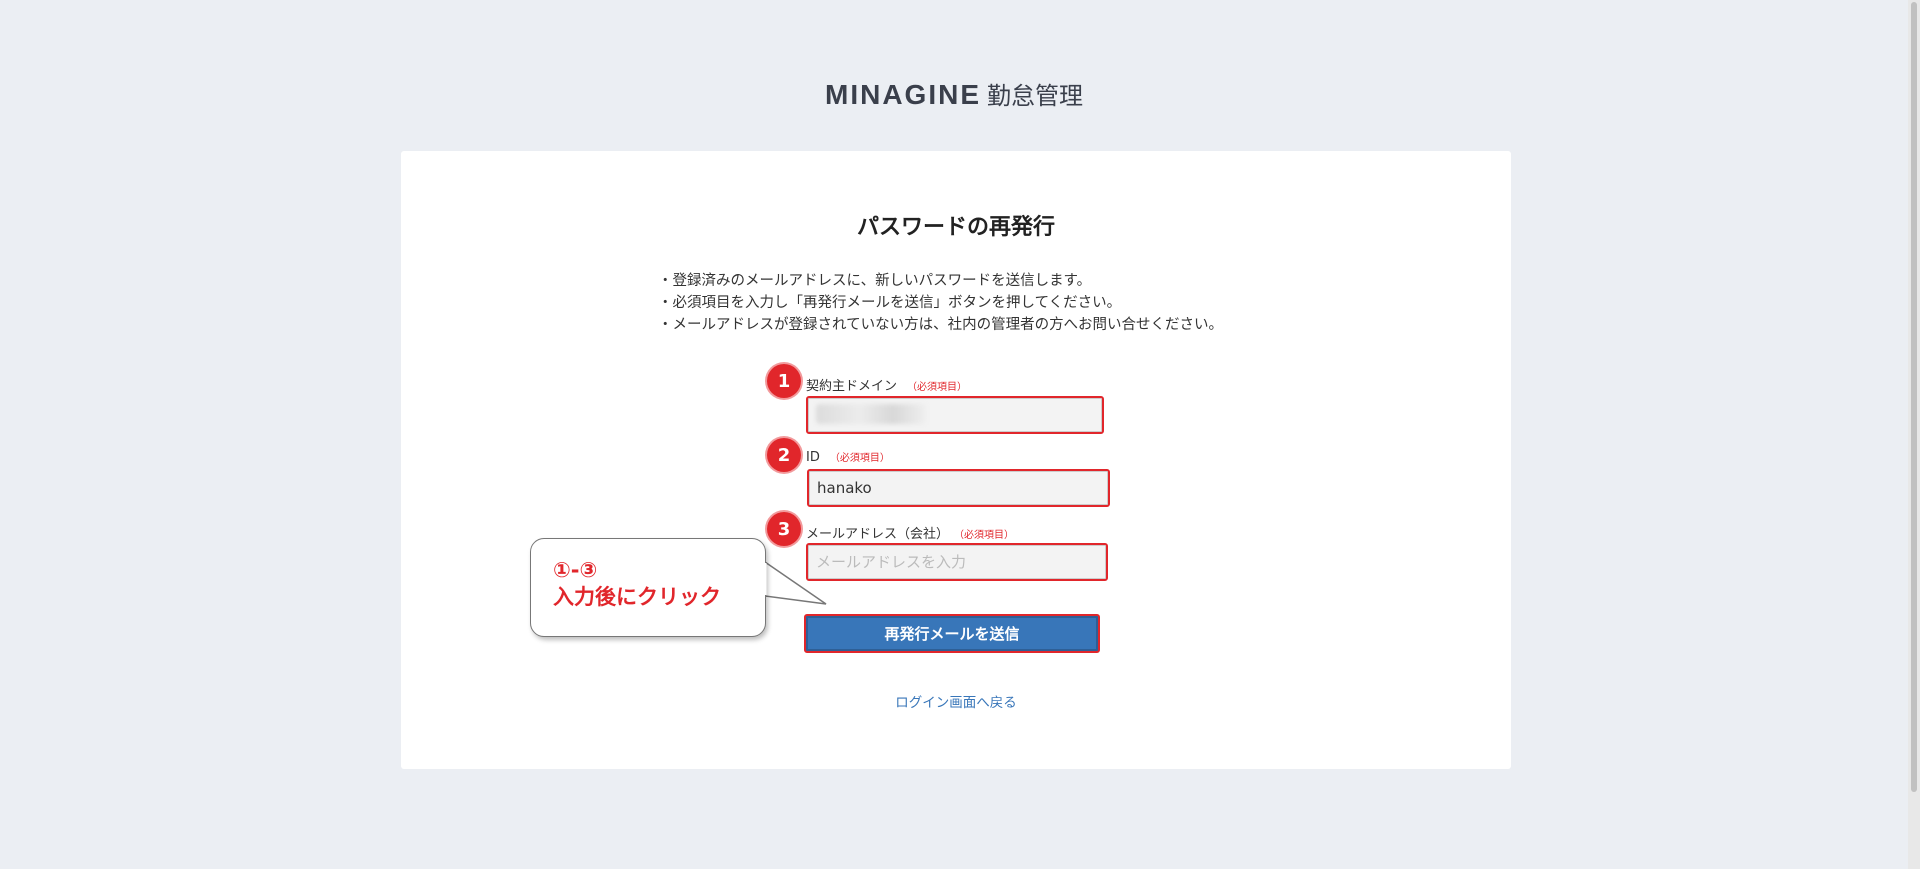 The width and height of the screenshot is (1920, 869). Describe the element at coordinates (765, 579) in the screenshot. I see `callout-tail-mask` at that location.